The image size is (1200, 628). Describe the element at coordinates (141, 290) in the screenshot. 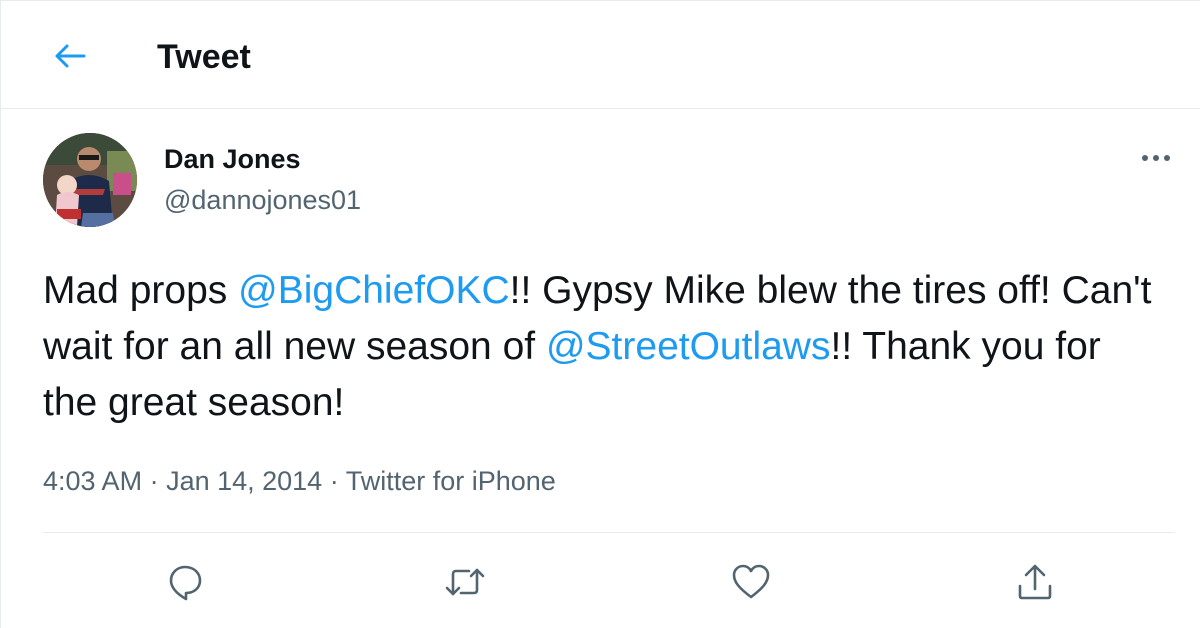

I see `tweet-text-part: Mad props` at that location.